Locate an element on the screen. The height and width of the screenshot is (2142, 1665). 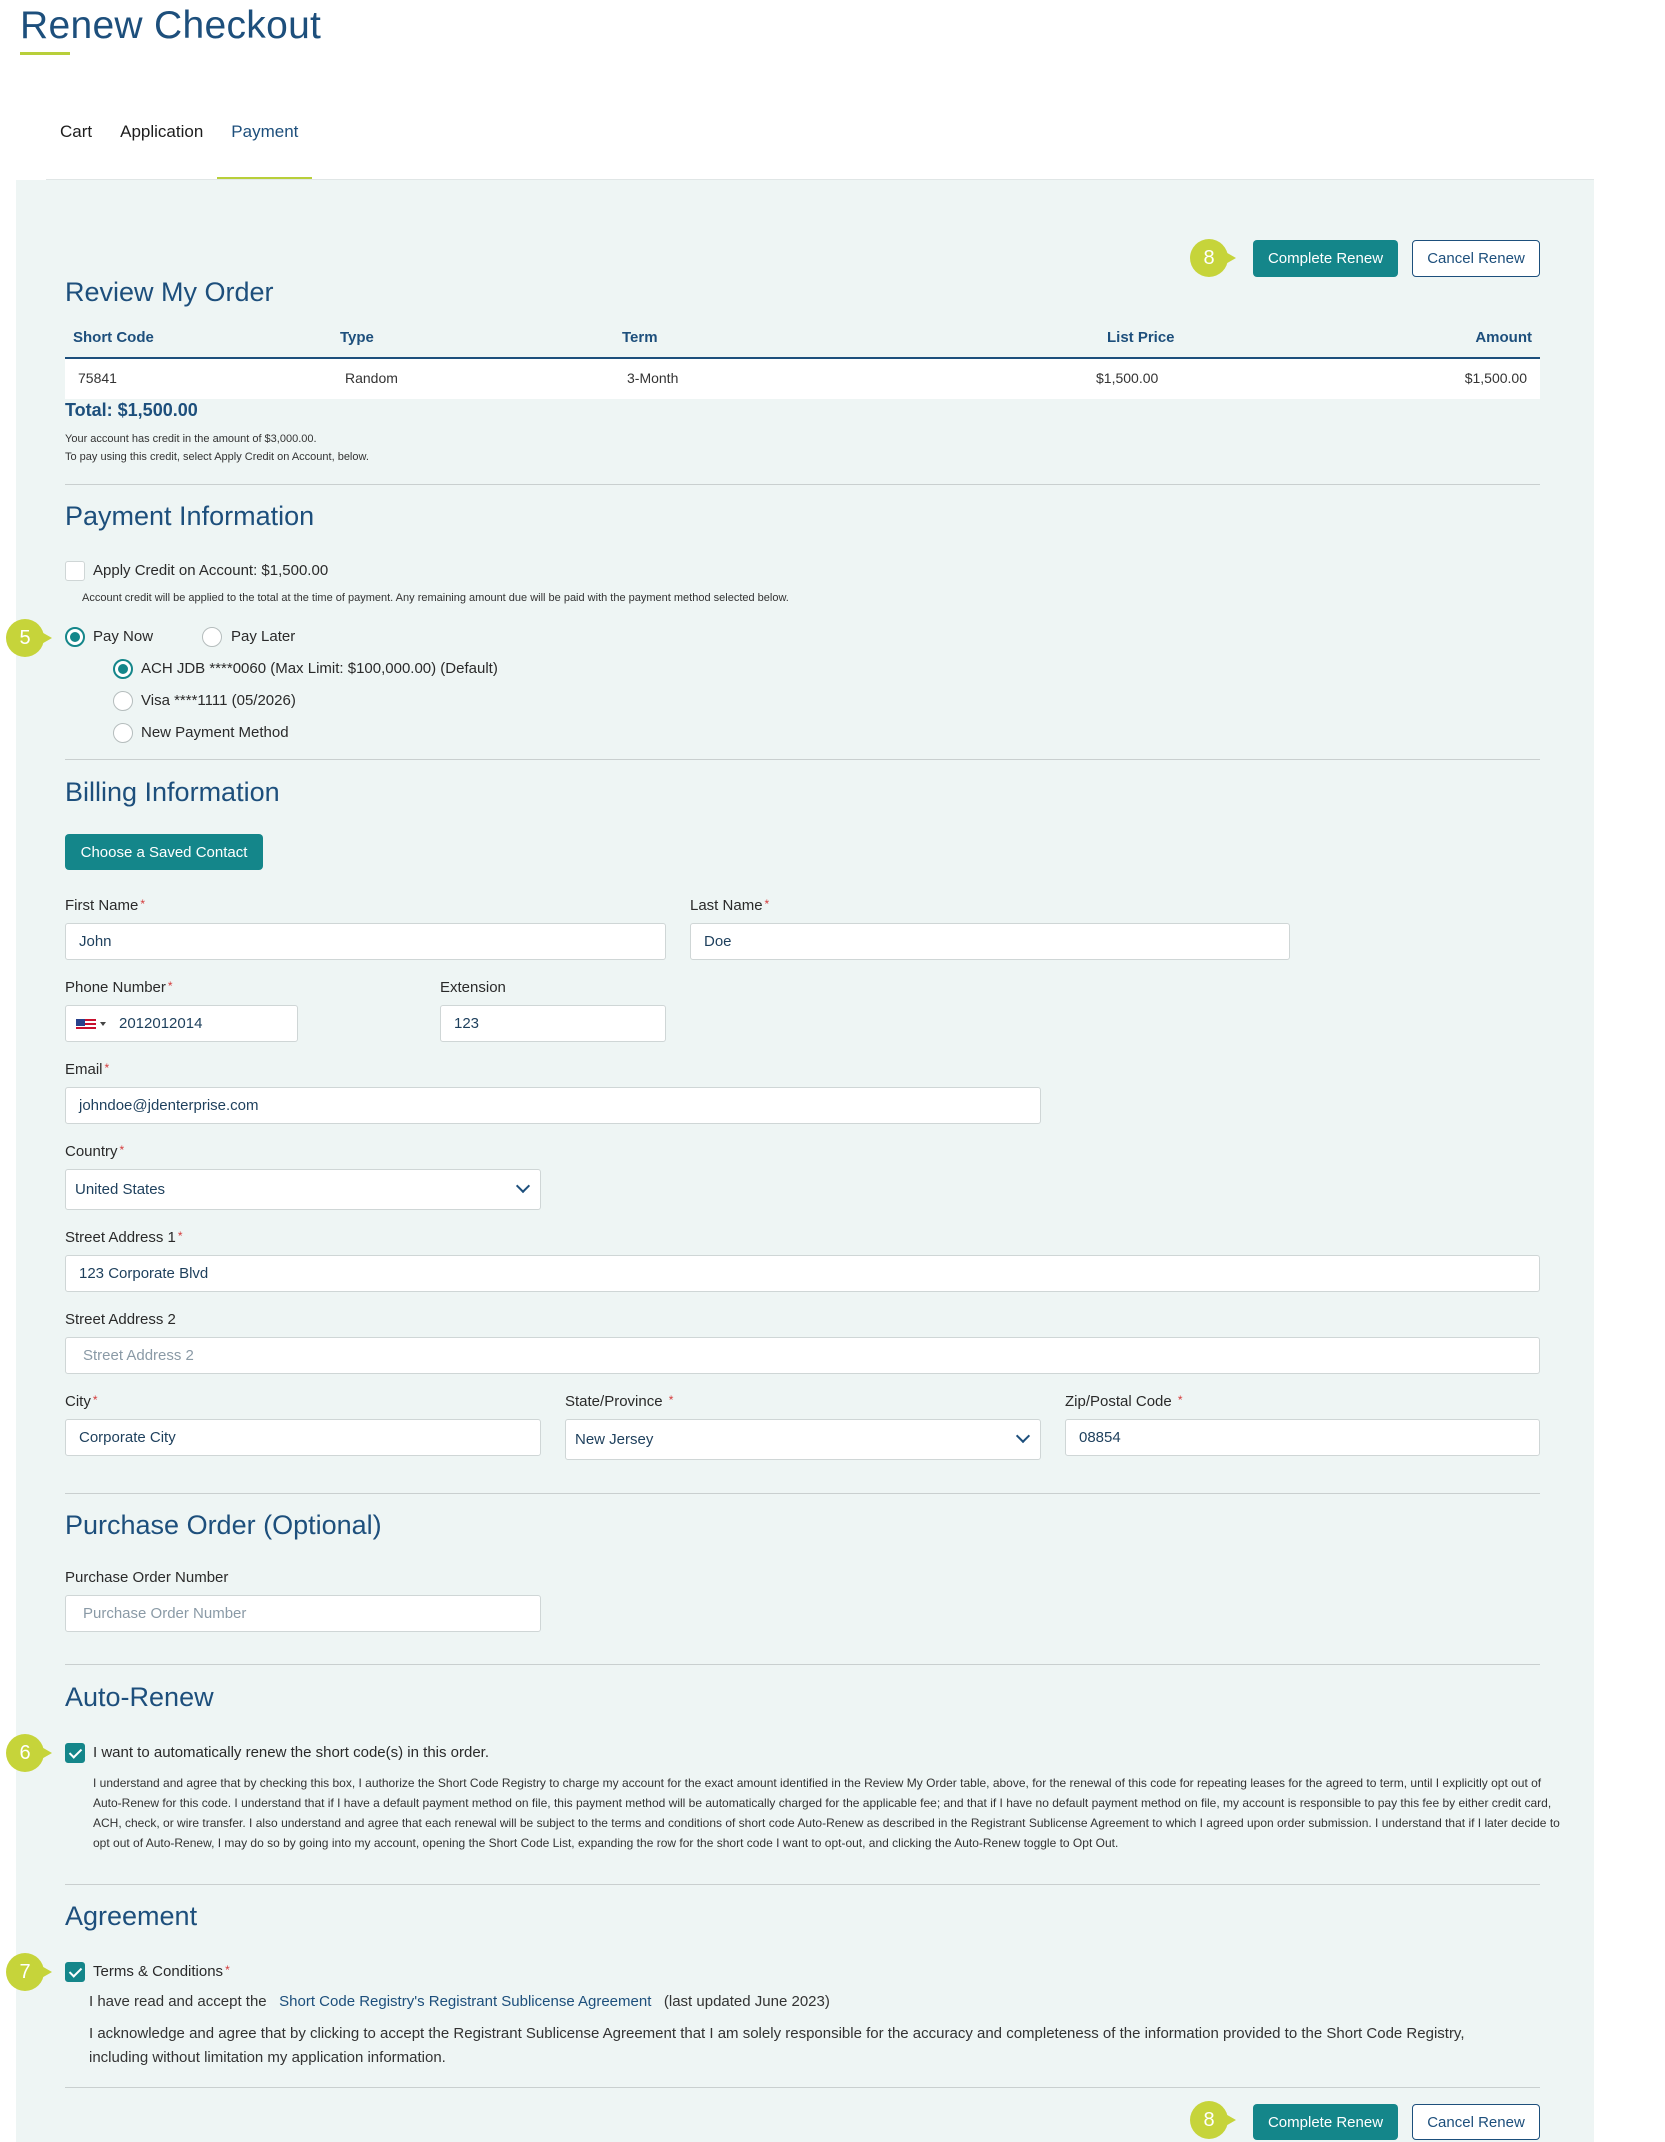
order-total: Total: $1,500.00 is located at coordinates (131, 410).